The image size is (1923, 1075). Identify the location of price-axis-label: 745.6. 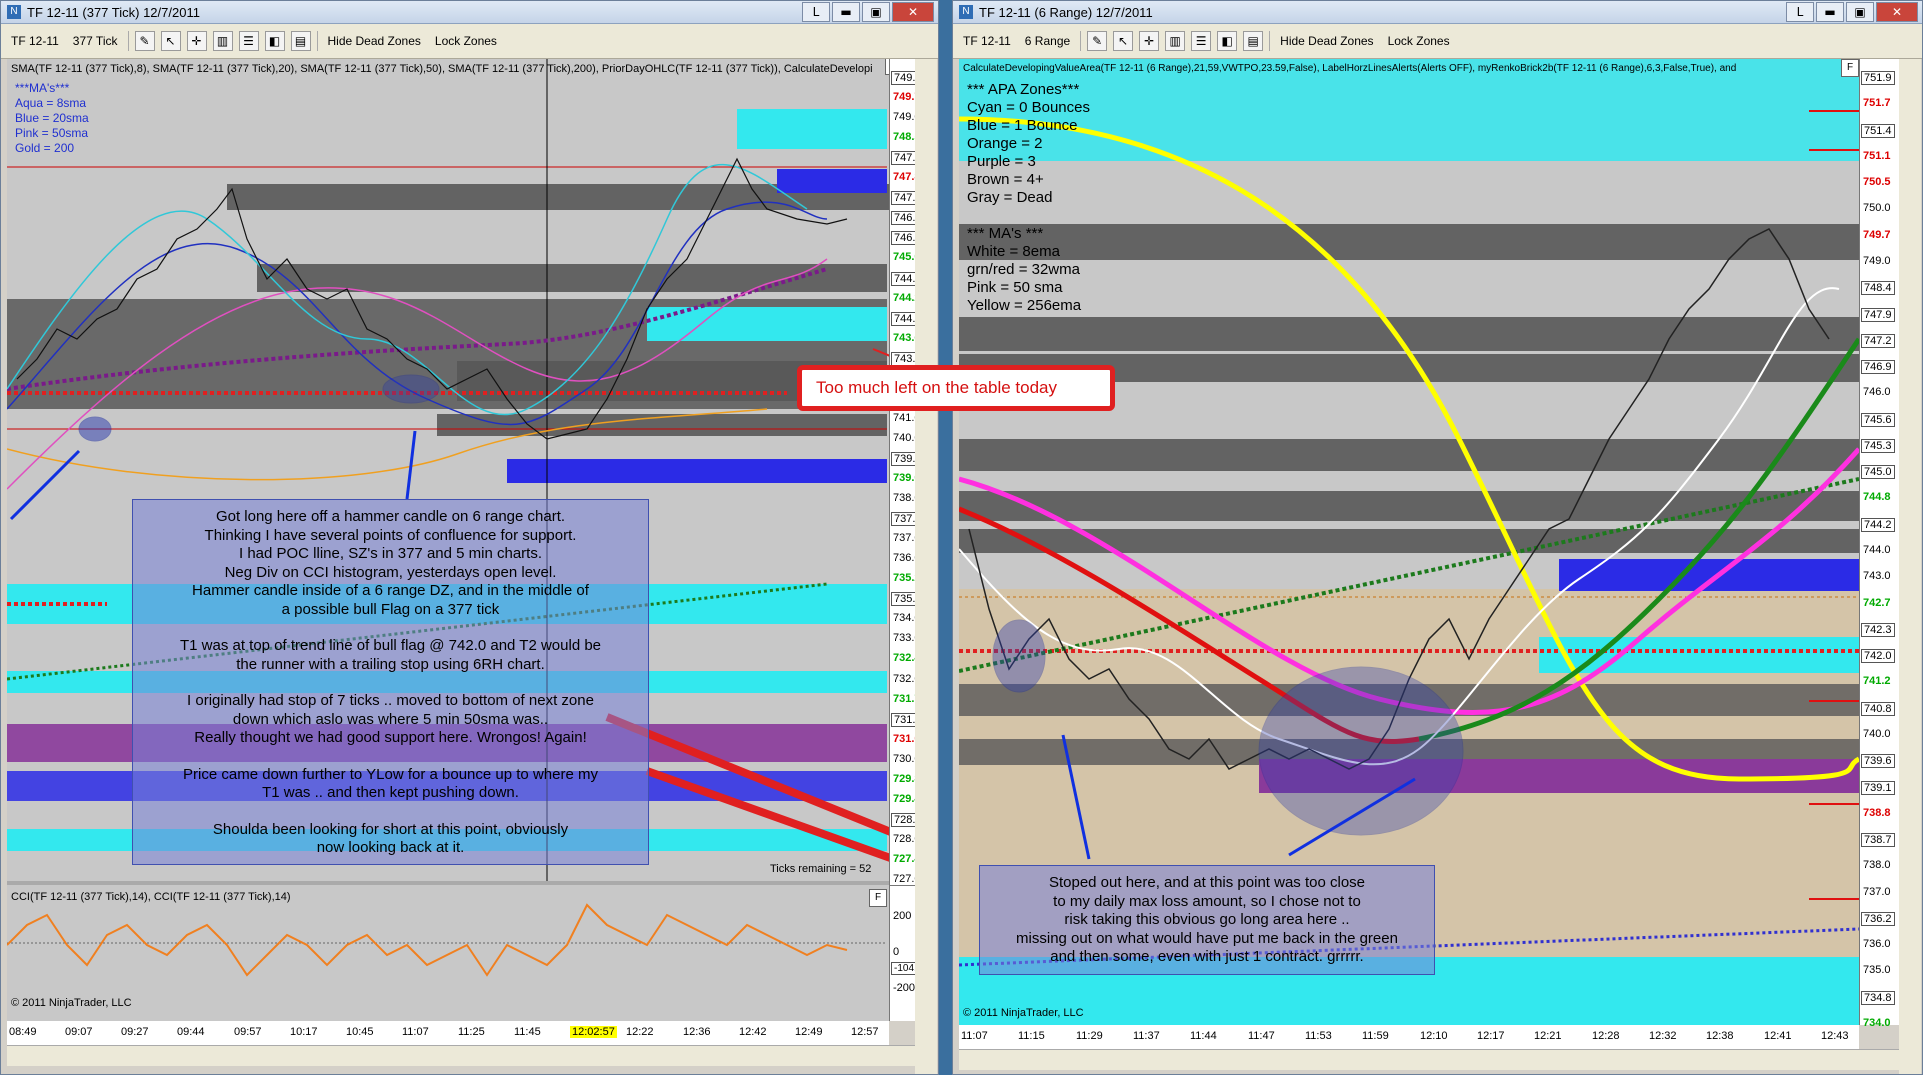
(1878, 420).